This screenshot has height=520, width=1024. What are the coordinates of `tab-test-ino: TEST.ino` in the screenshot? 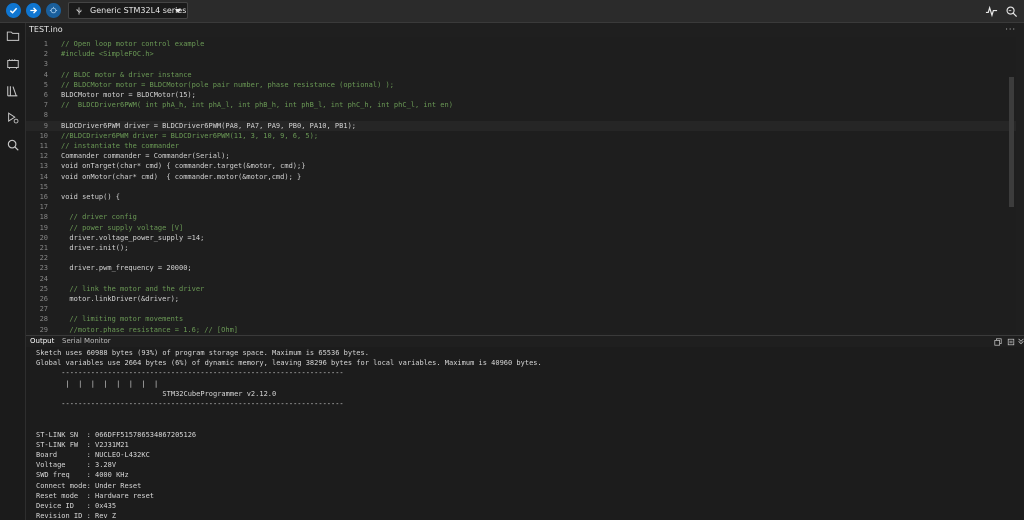 It's located at (46, 30).